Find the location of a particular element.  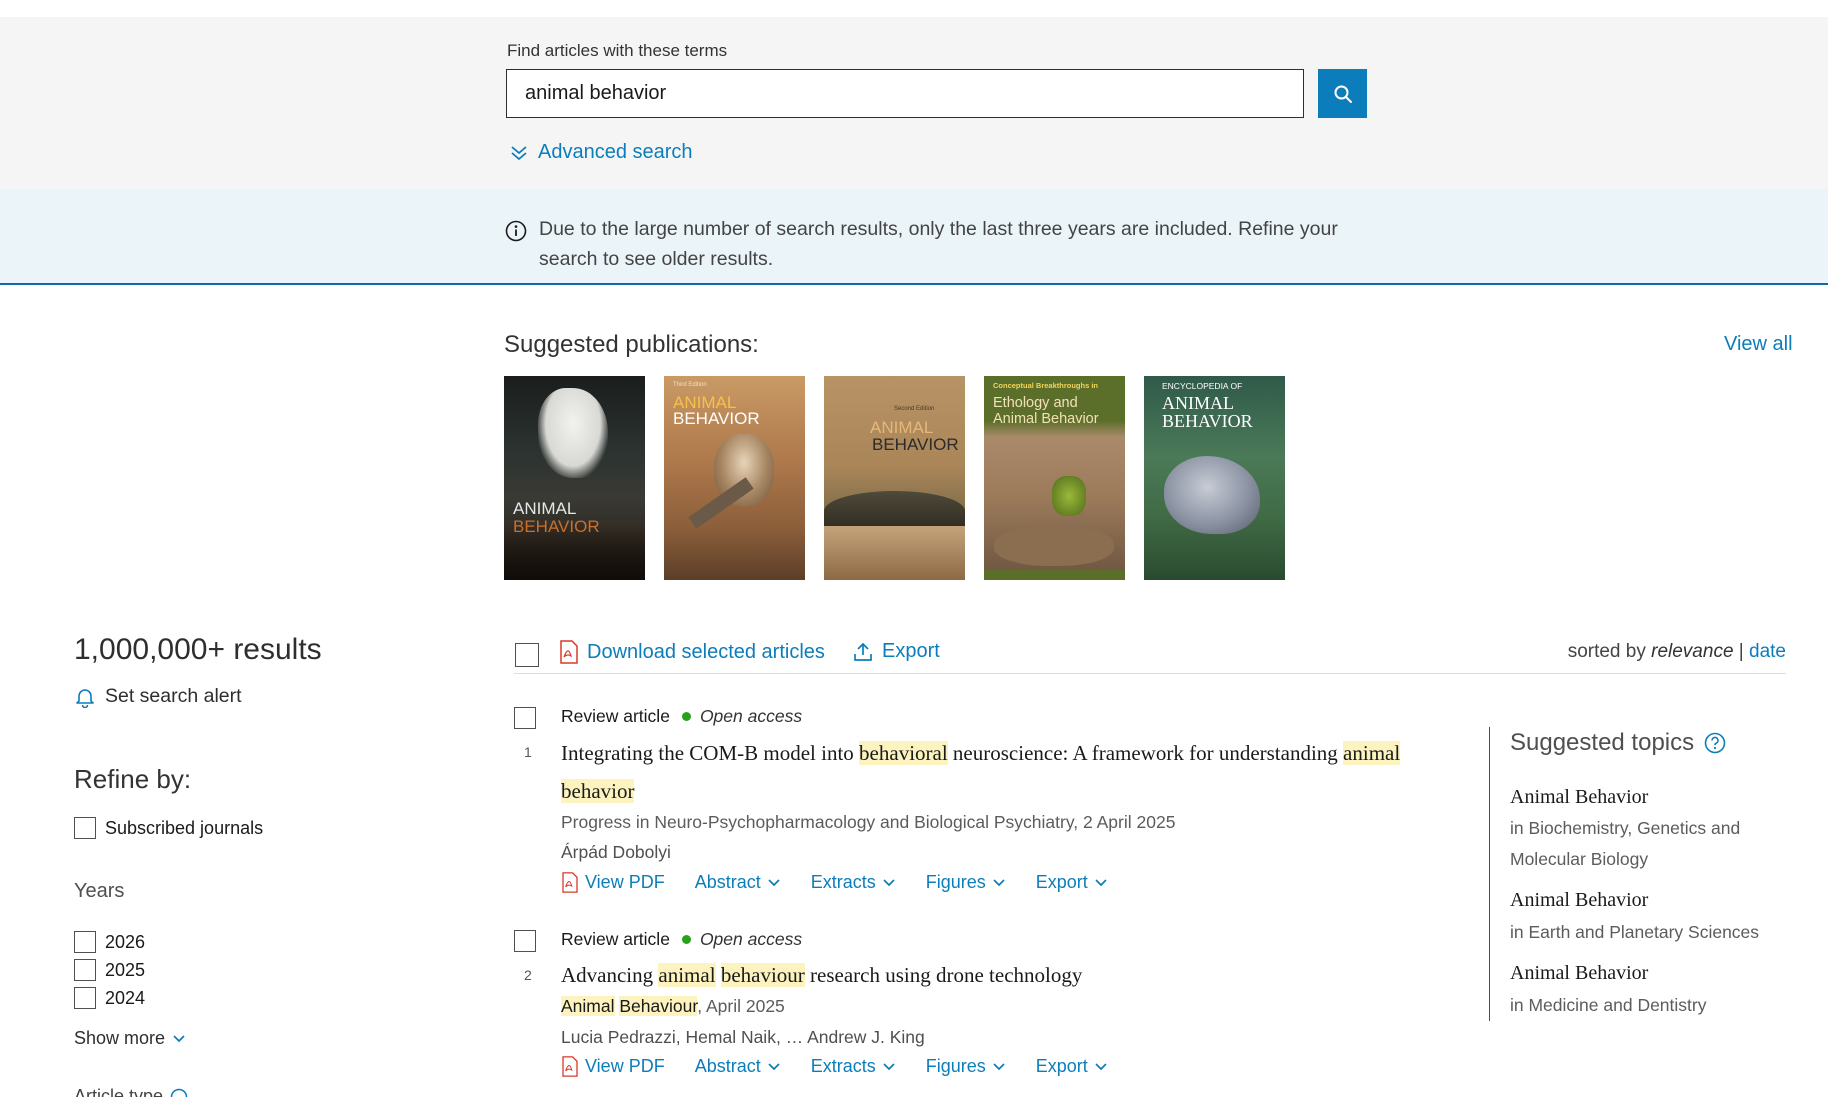

year-label: 2025 is located at coordinates (125, 969).